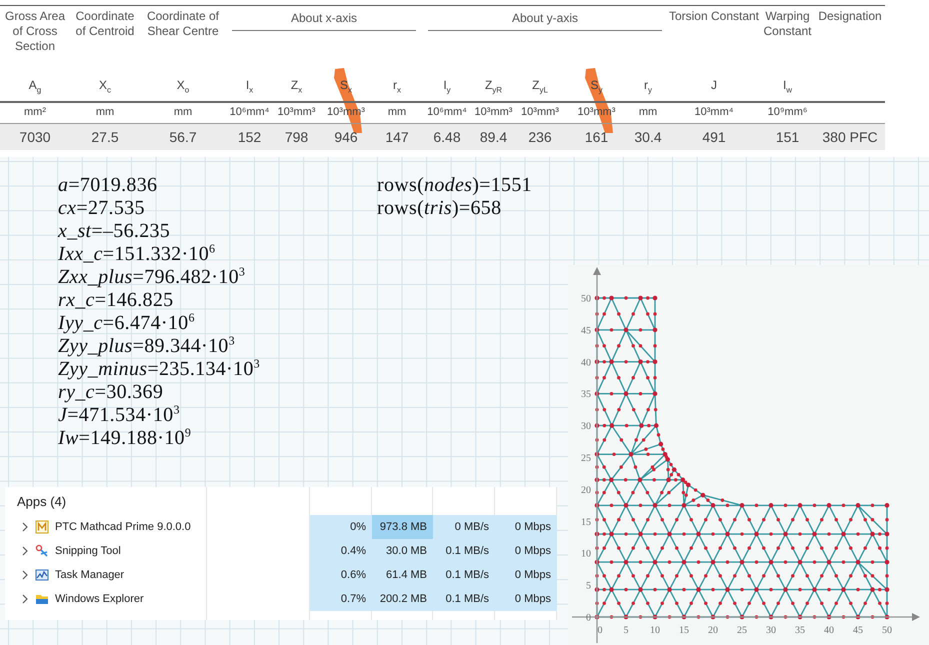 The width and height of the screenshot is (929, 645). What do you see at coordinates (540, 137) in the screenshot?
I see `table-cell-text: 236` at bounding box center [540, 137].